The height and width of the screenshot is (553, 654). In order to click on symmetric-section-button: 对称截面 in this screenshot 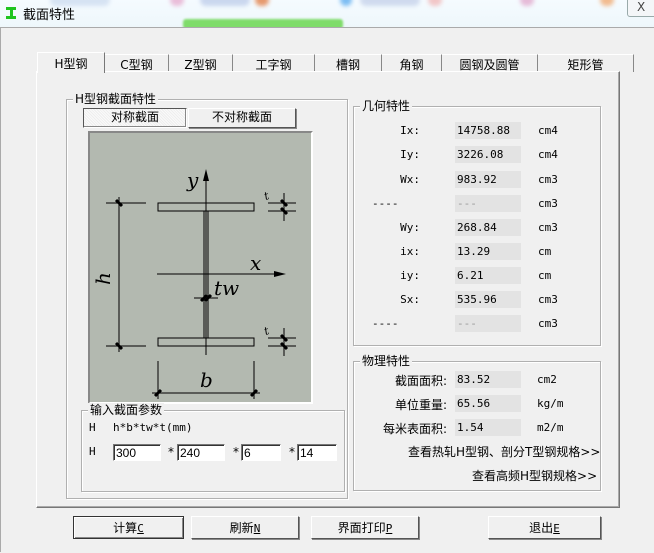, I will do `click(135, 118)`.